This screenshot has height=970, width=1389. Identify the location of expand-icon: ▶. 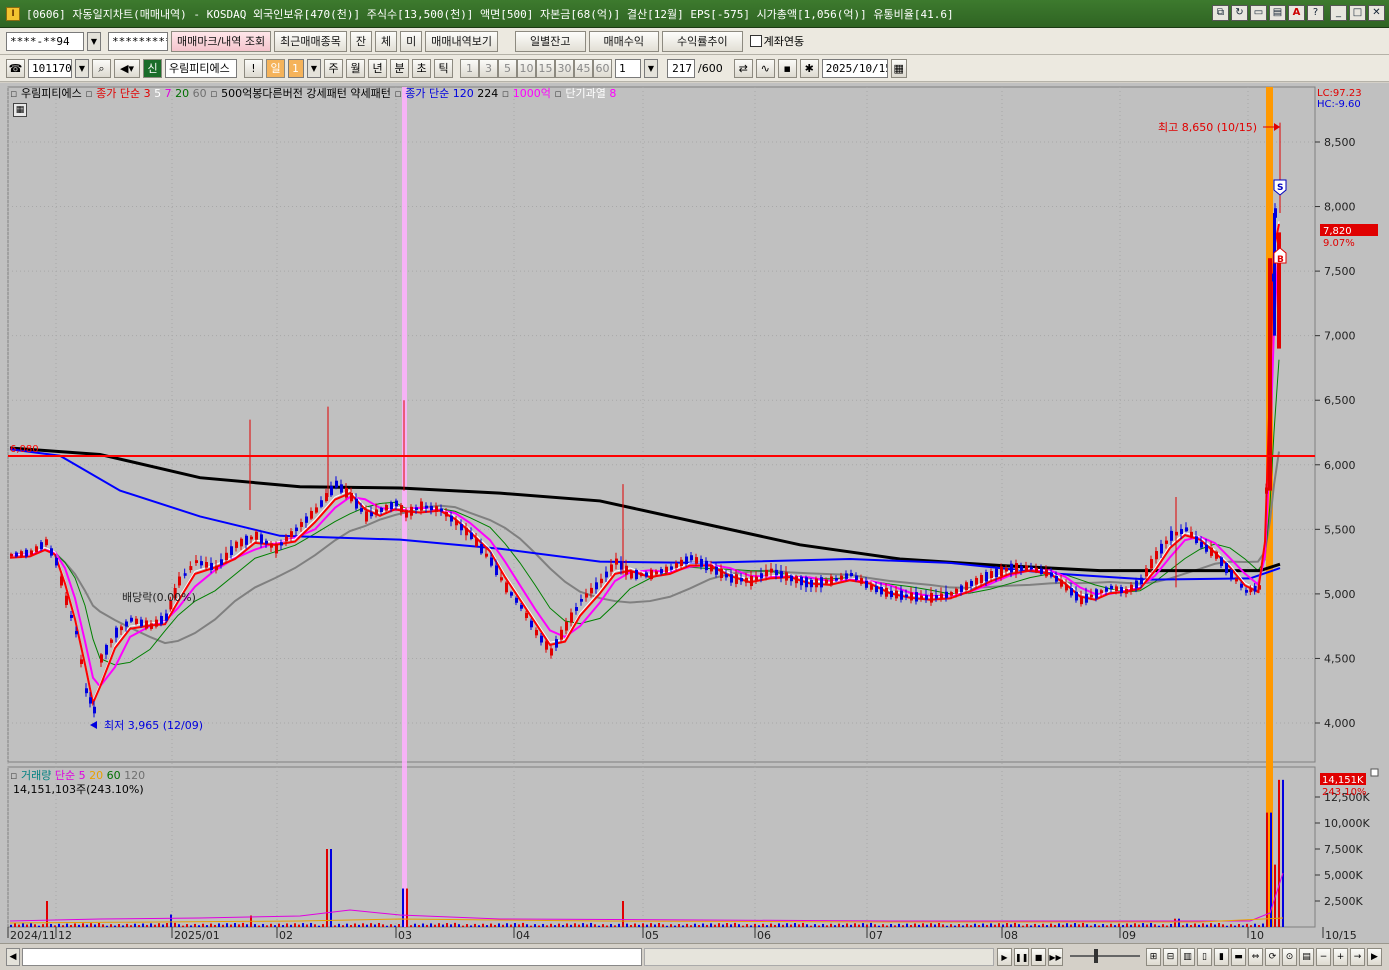
(1374, 957).